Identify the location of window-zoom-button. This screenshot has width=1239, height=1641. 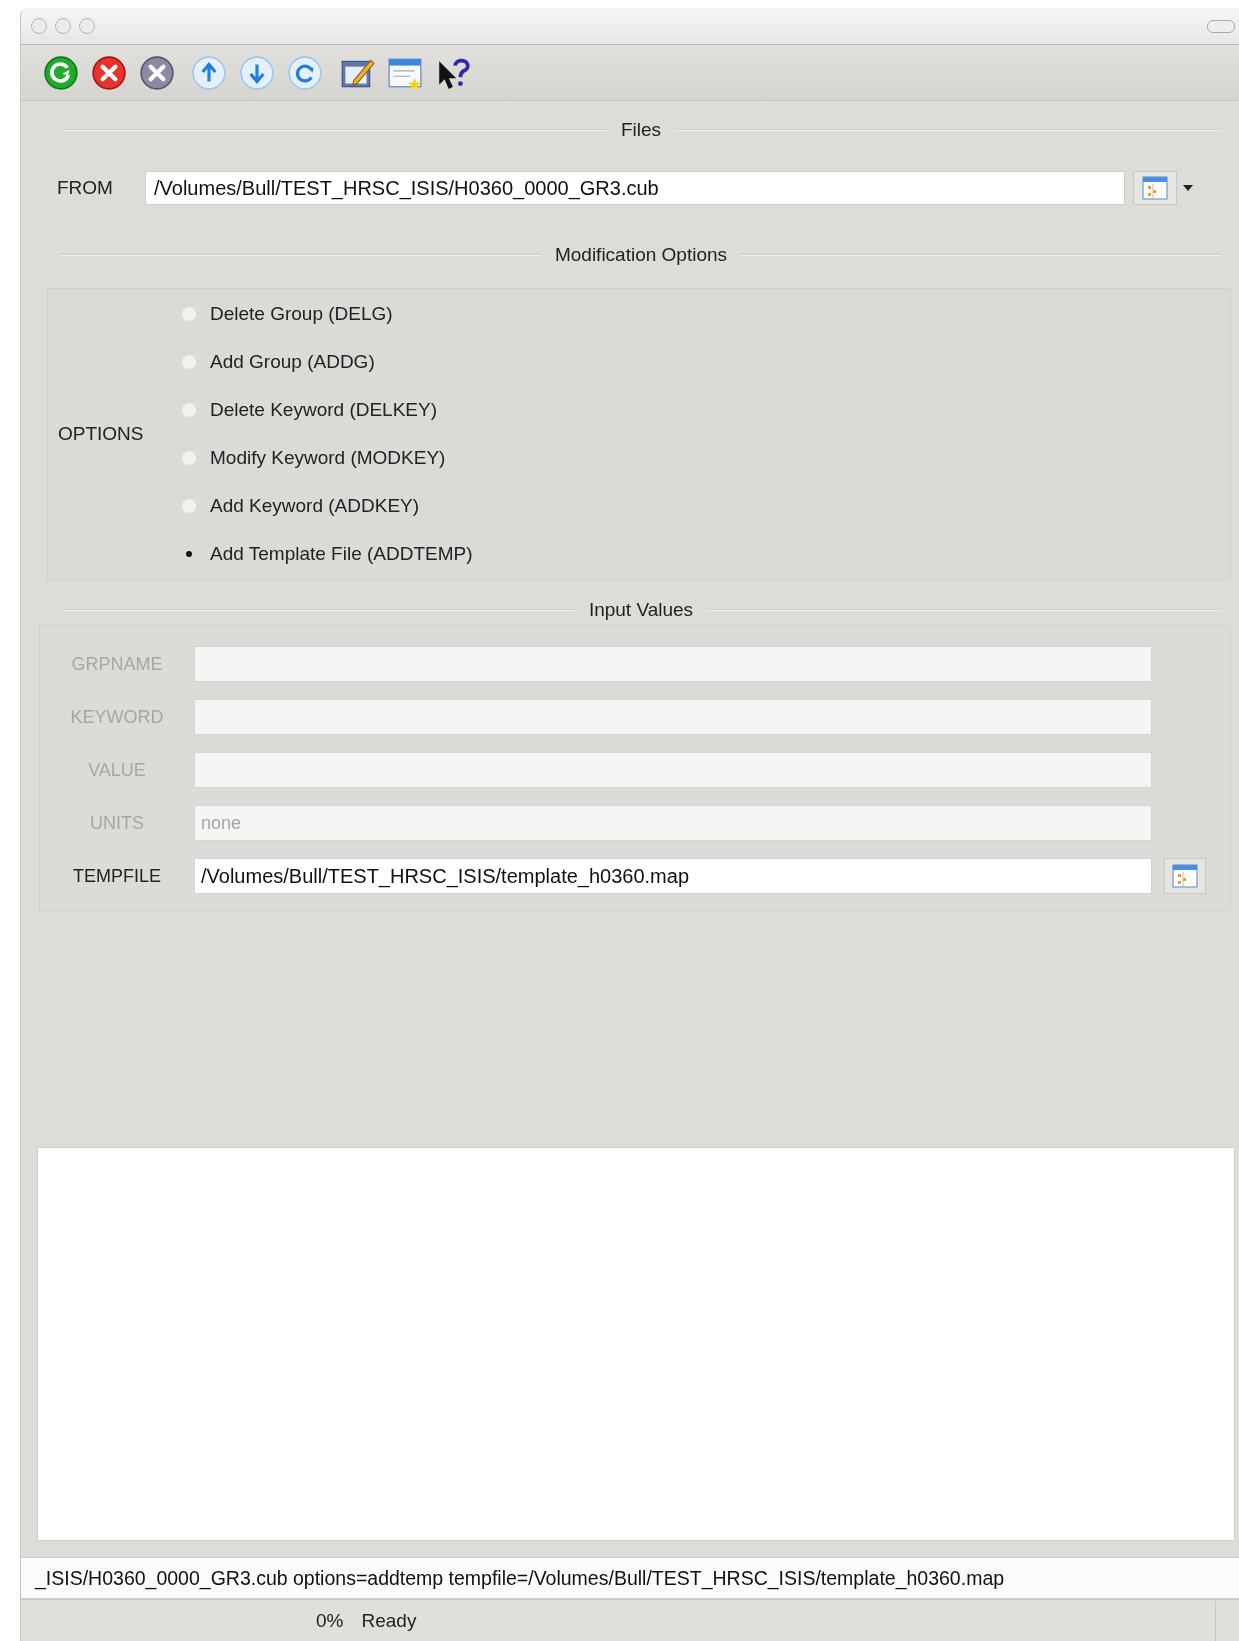
(87, 26).